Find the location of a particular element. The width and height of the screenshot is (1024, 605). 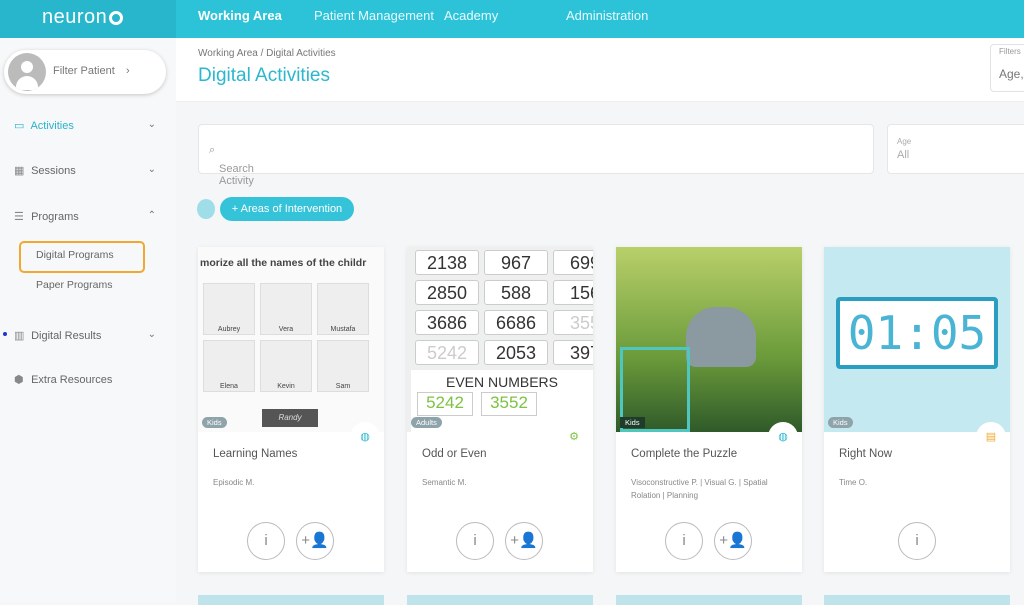

activity-thumbnail is located at coordinates (709, 339).